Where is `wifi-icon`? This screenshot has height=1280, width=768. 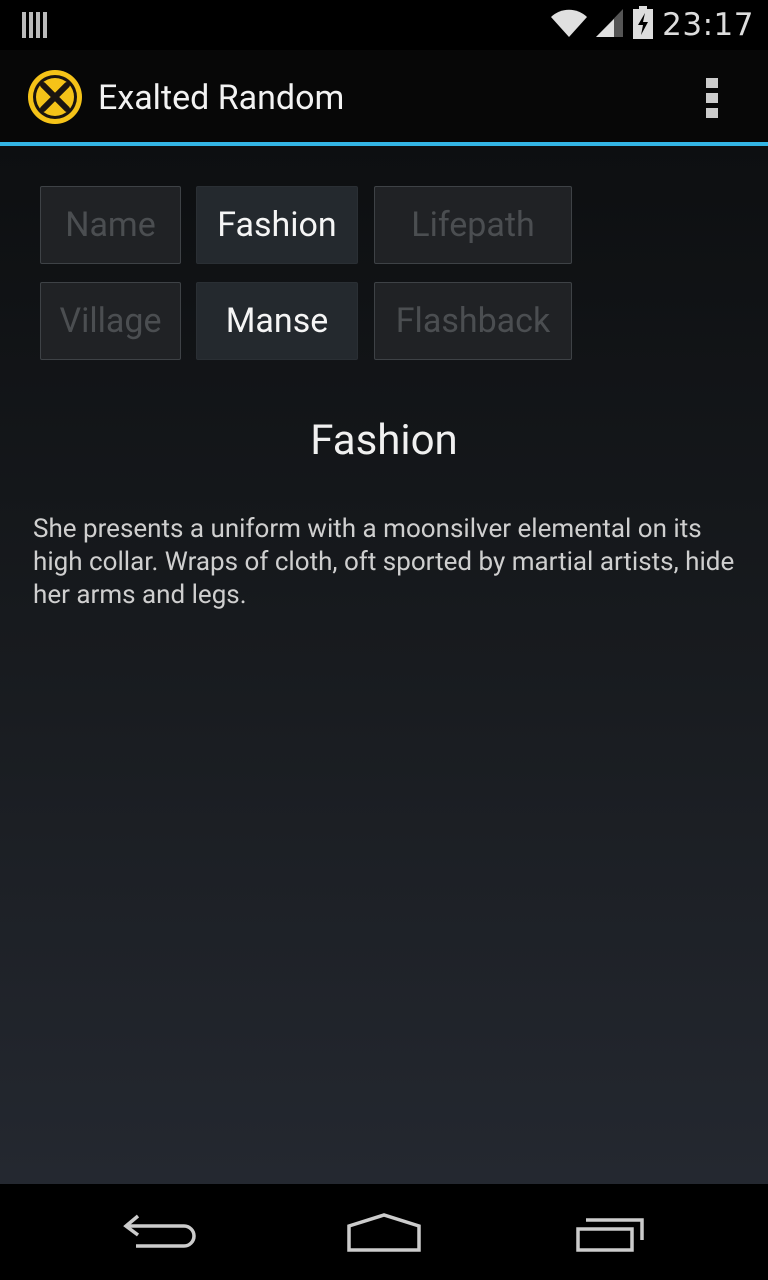 wifi-icon is located at coordinates (569, 25).